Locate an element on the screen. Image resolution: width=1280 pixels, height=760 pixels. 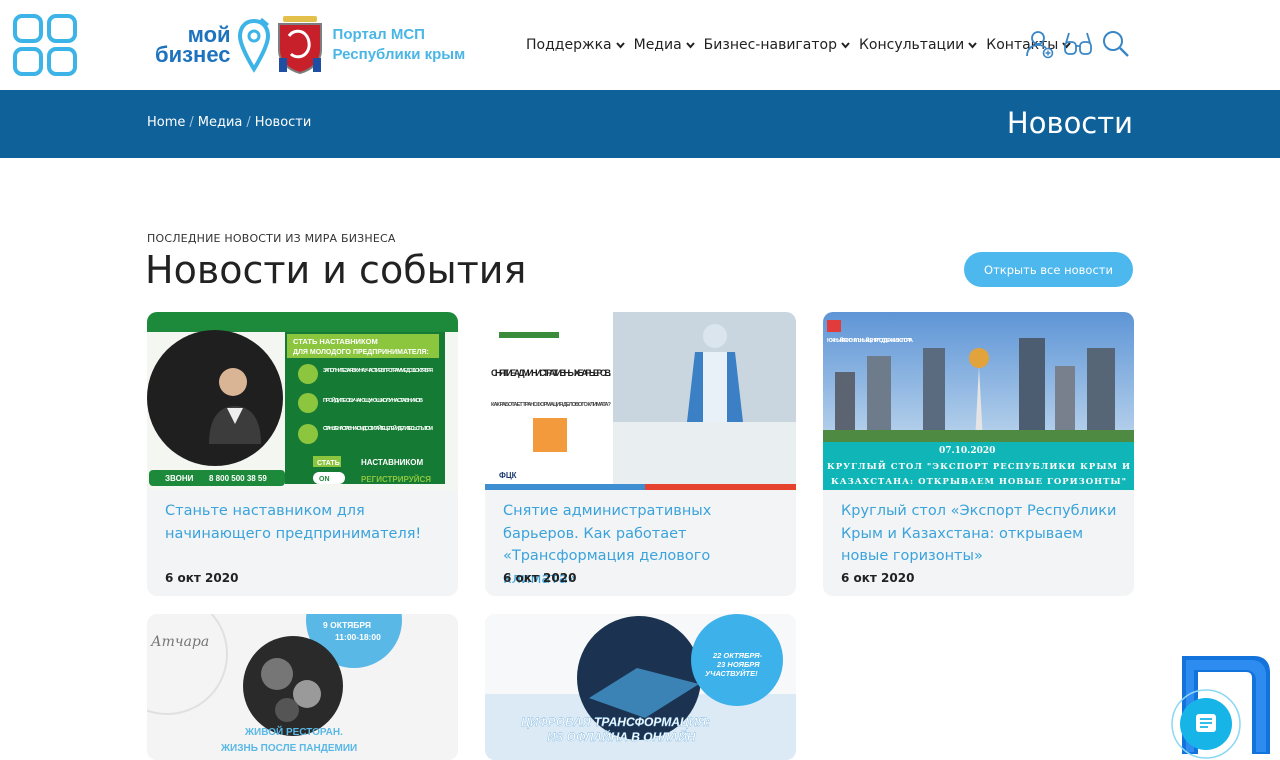
site-logo: мой бизнес Портал МСП Республики крым is located at coordinates (310, 45).